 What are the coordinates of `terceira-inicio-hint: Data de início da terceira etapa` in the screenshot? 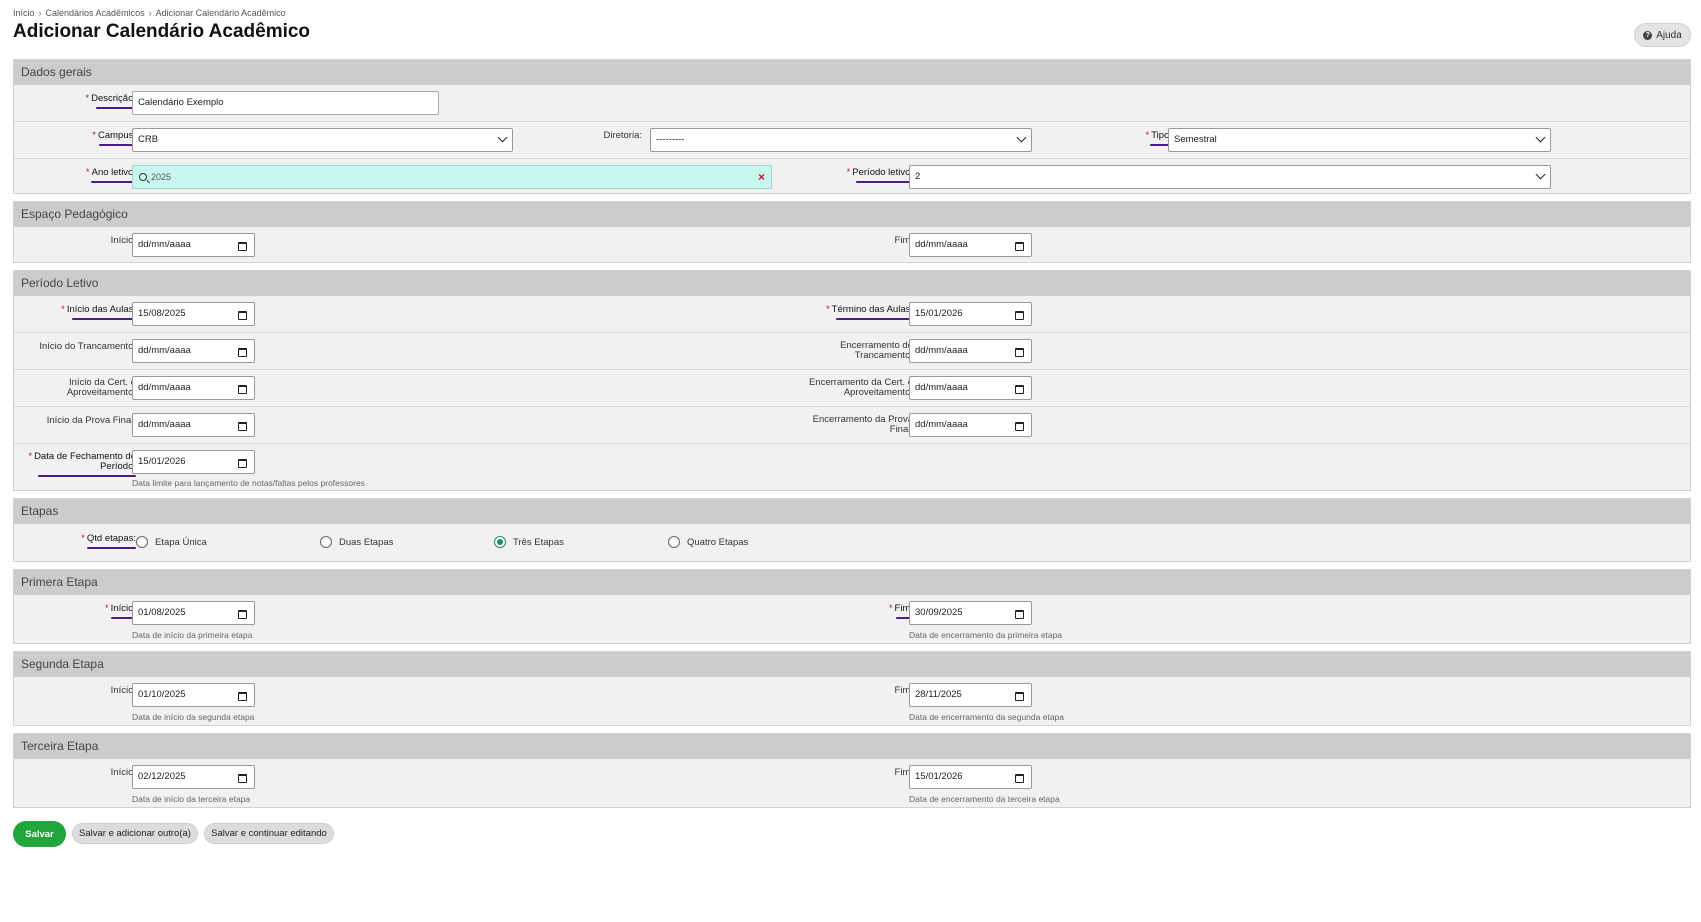 It's located at (191, 799).